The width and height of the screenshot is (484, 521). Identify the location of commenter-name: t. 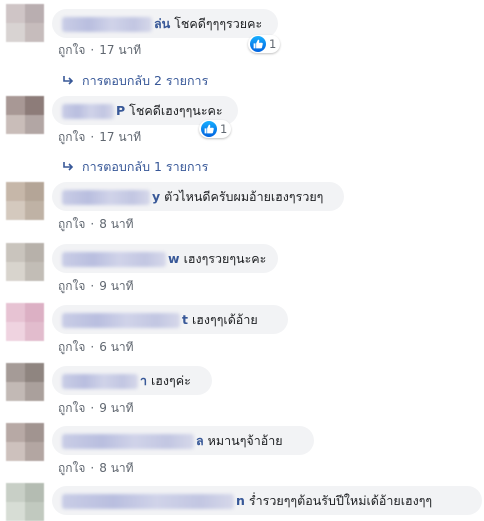
(185, 319).